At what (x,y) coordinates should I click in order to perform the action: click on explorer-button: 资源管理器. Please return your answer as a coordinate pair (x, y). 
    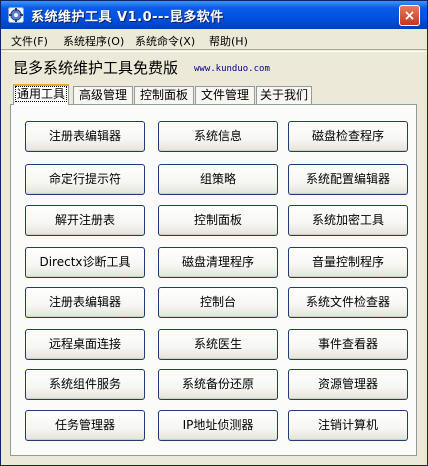
    Looking at the image, I should click on (348, 384).